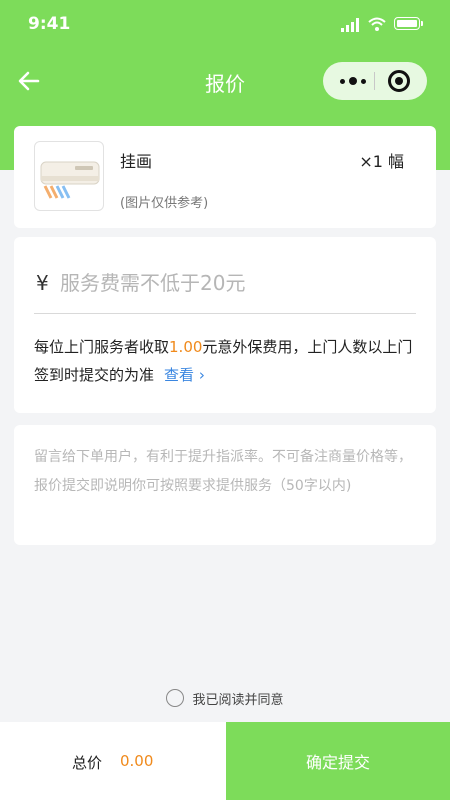  I want to click on product-image, so click(69, 176).